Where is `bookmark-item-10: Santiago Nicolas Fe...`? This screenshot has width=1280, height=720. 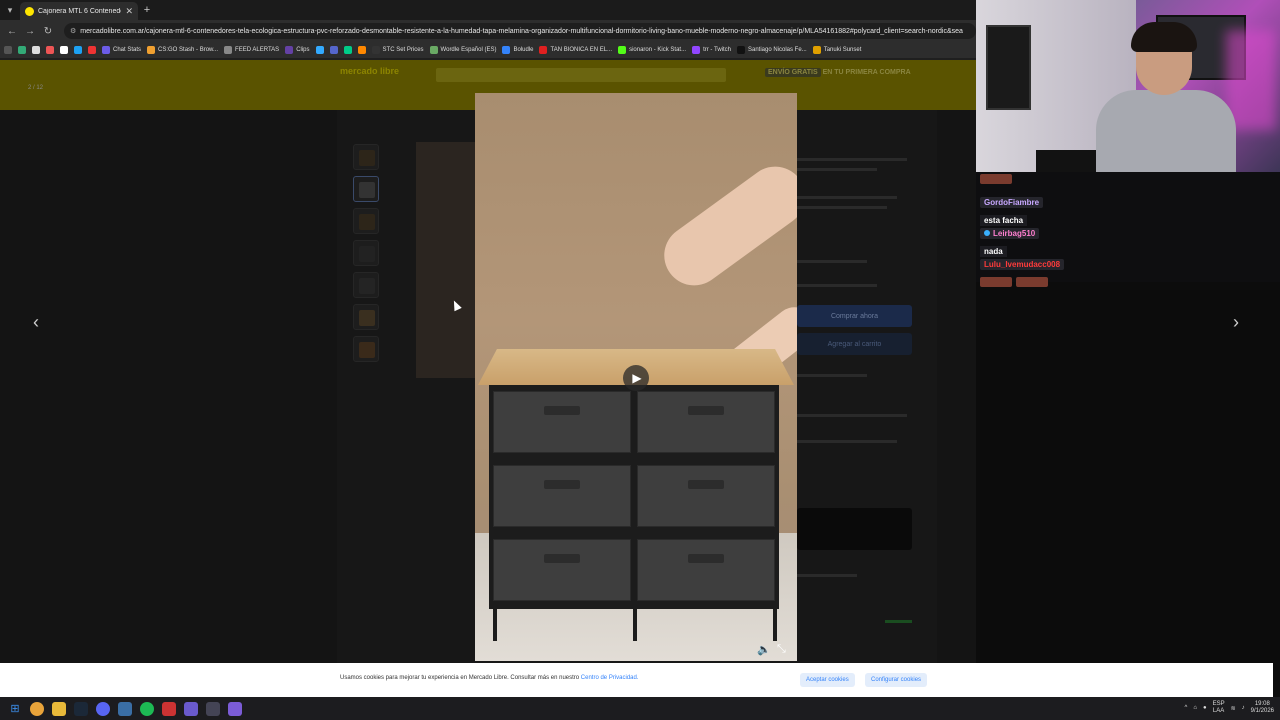 bookmark-item-10: Santiago Nicolas Fe... is located at coordinates (771, 50).